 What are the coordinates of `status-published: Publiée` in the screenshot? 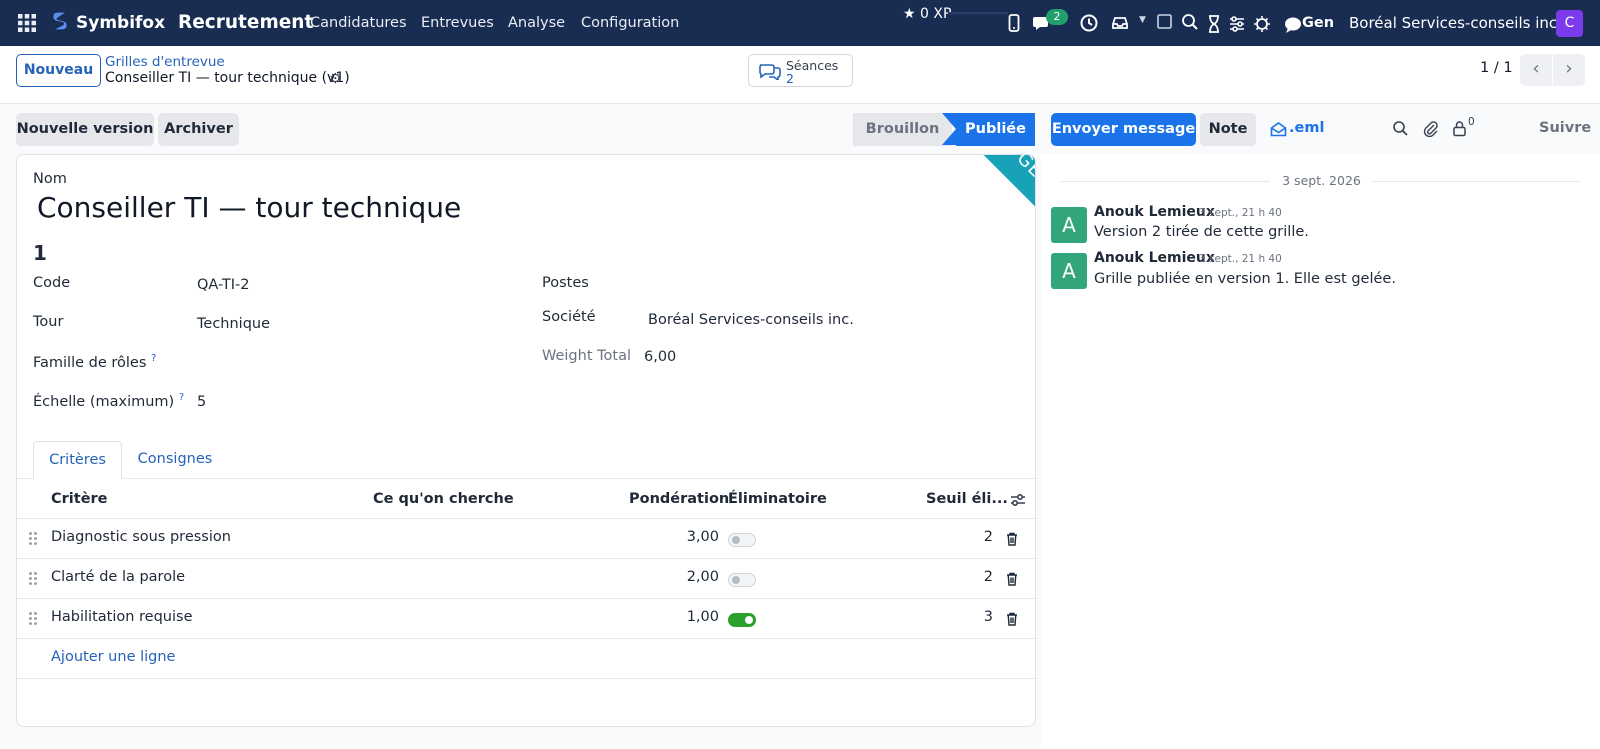 It's located at (995, 129).